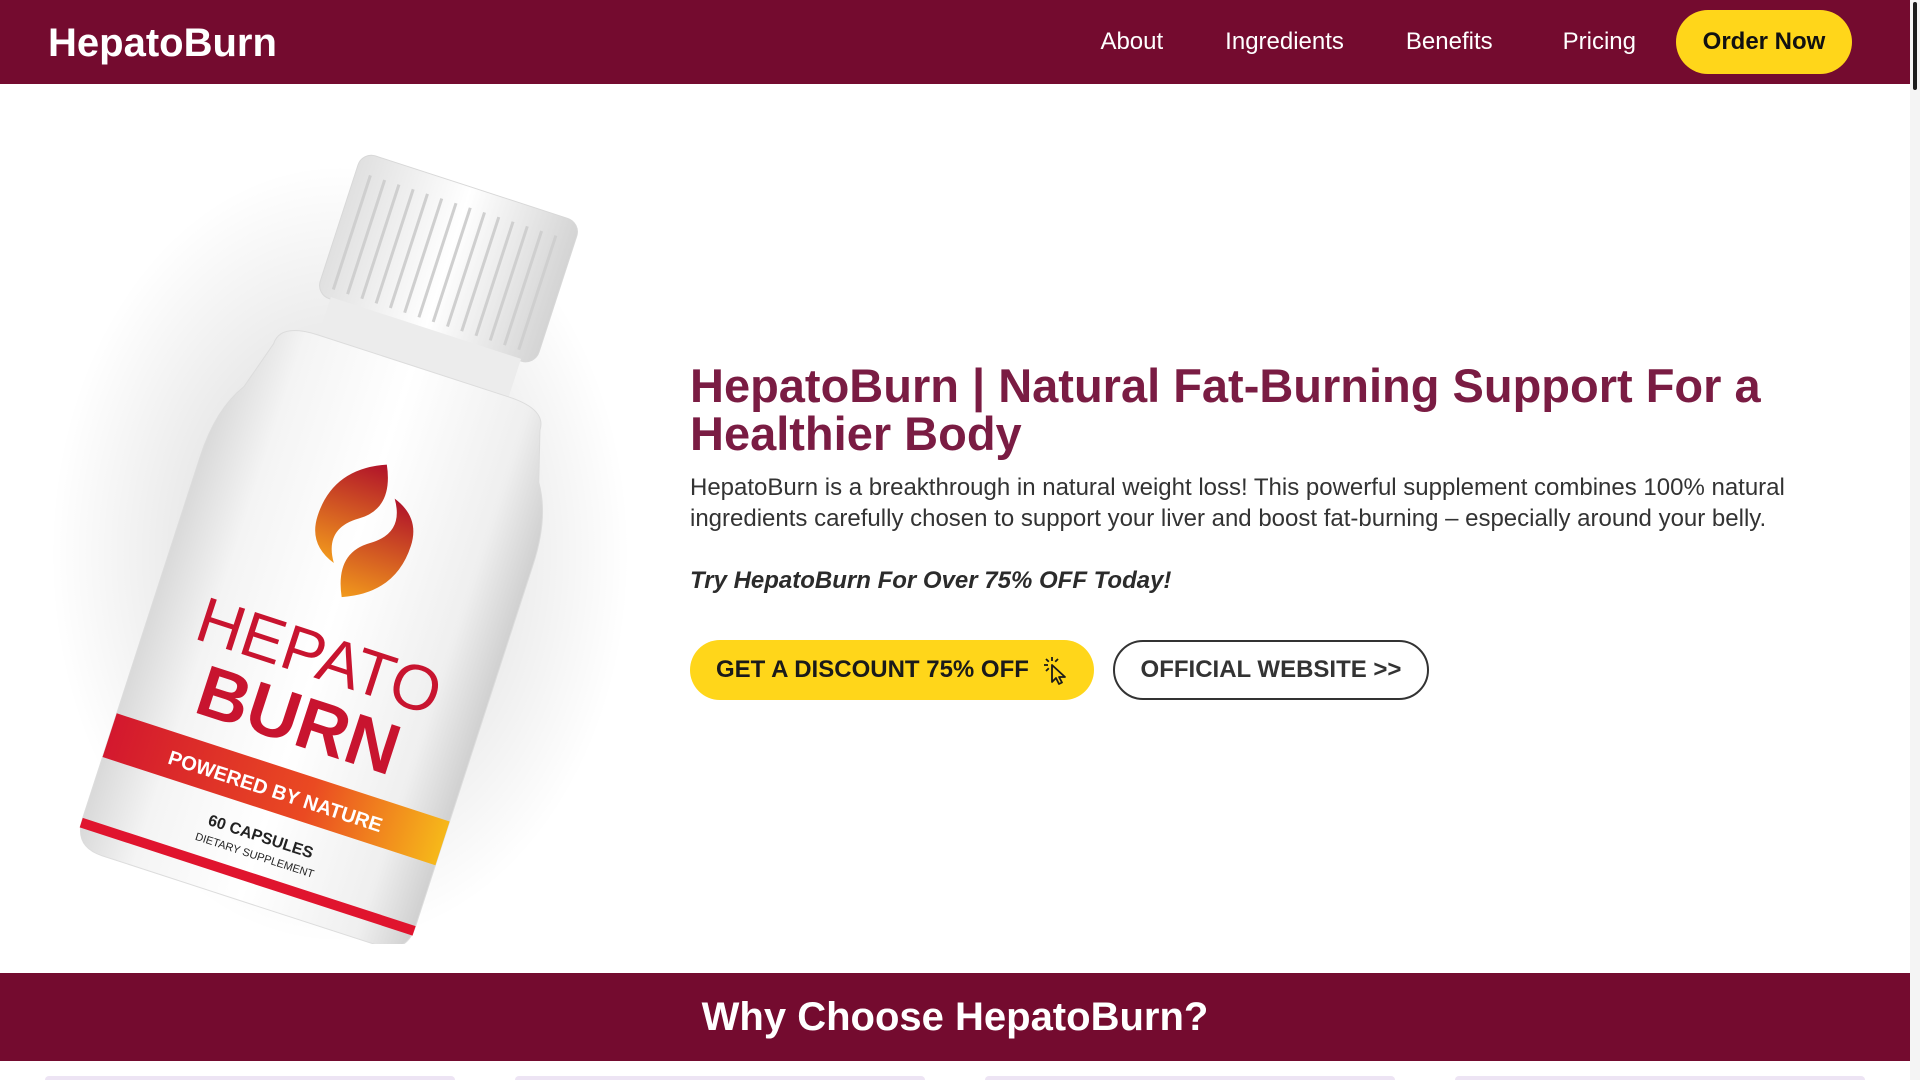 The height and width of the screenshot is (1080, 1920). What do you see at coordinates (1131, 42) in the screenshot?
I see `nav-about-link: About` at bounding box center [1131, 42].